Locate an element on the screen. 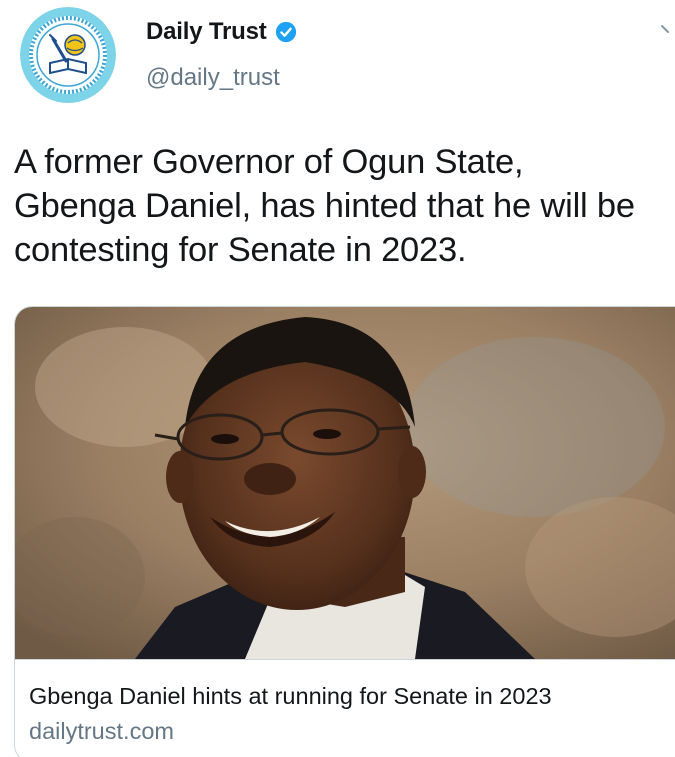  author-handle: @daily_trust is located at coordinates (213, 78).